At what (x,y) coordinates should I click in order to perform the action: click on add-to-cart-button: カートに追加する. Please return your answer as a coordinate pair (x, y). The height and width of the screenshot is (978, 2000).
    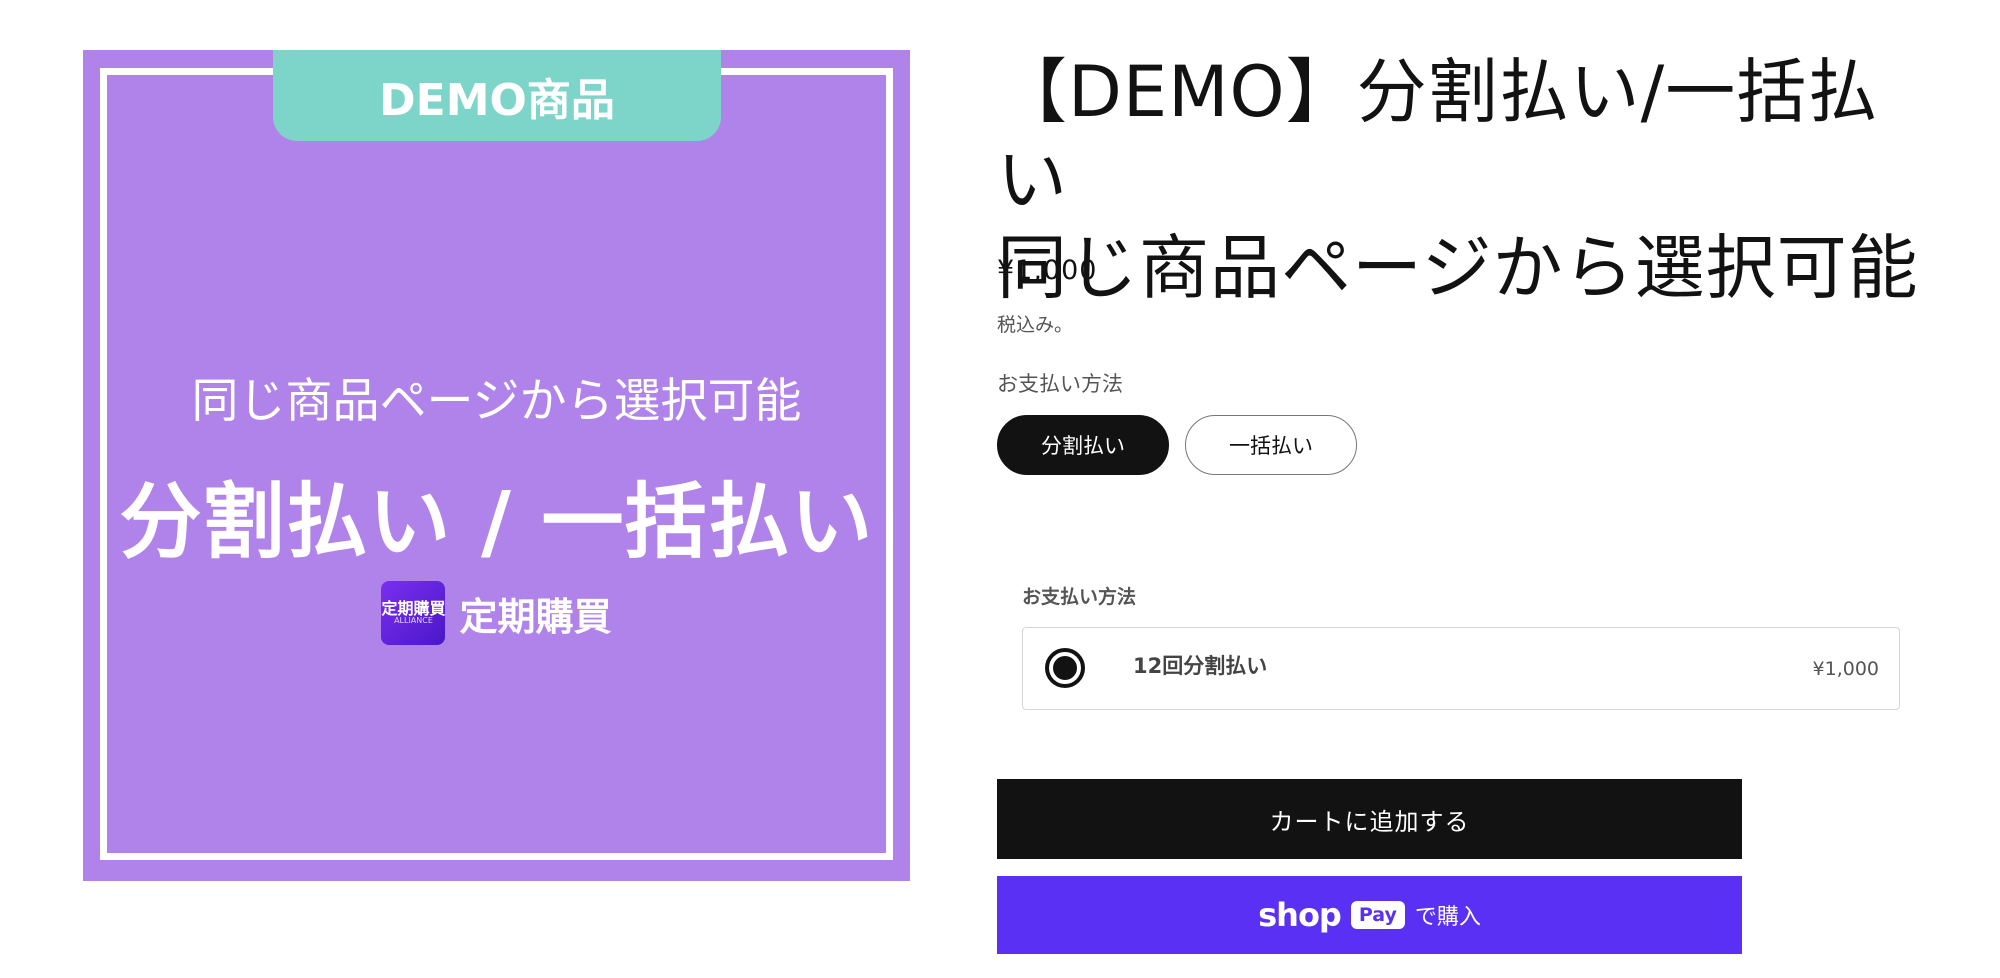
    Looking at the image, I should click on (1369, 819).